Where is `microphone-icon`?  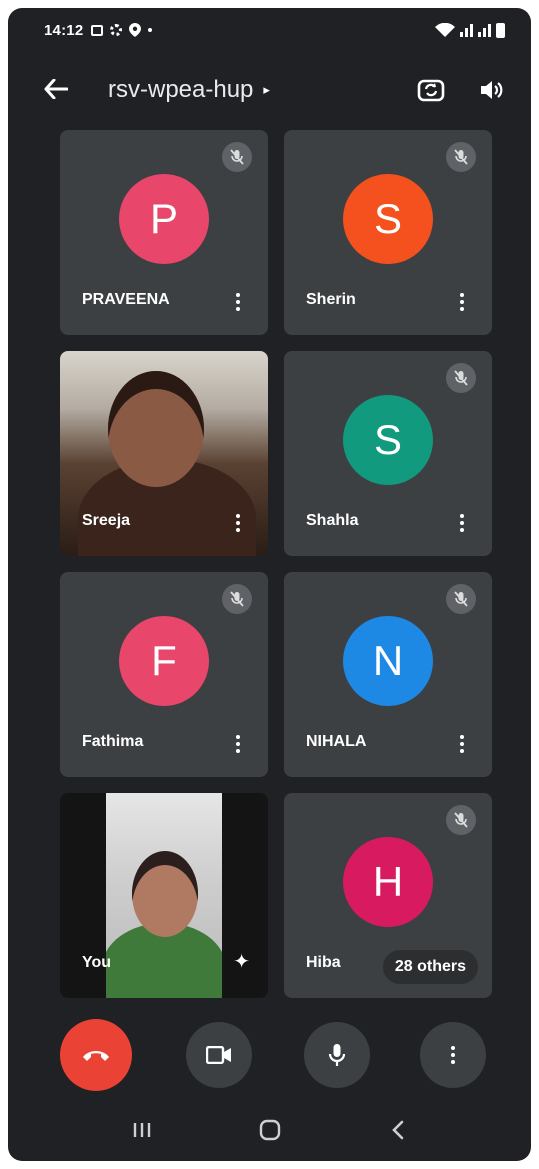
microphone-icon is located at coordinates (337, 1055).